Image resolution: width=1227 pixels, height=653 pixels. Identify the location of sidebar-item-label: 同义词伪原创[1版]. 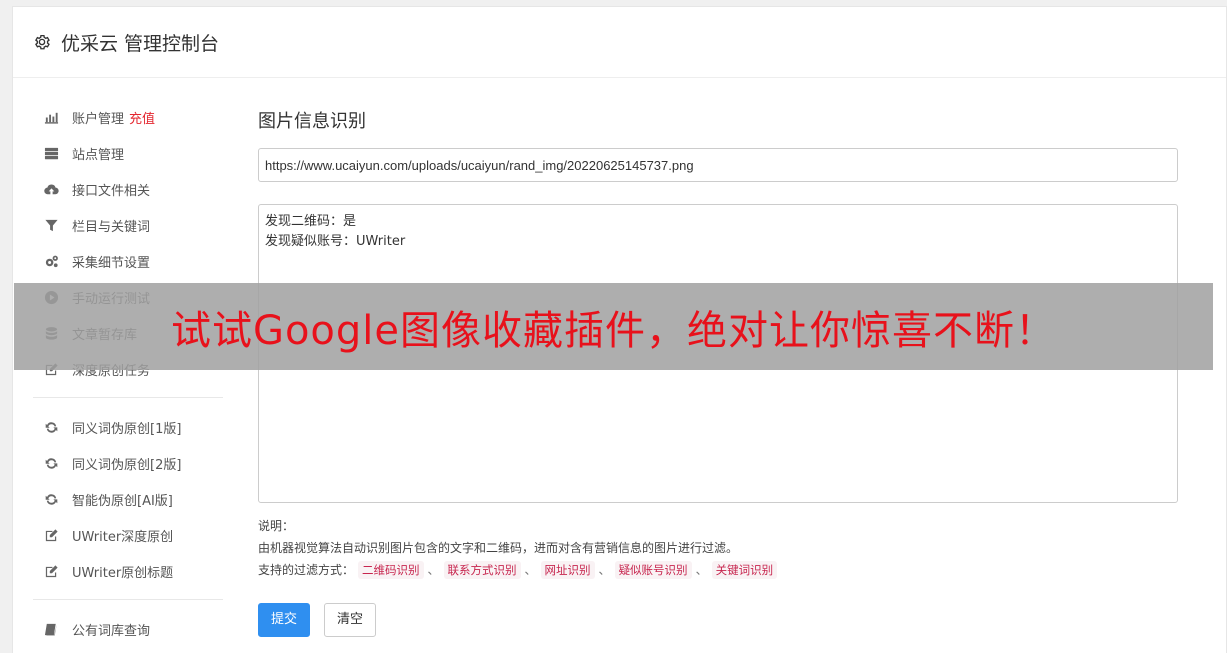
(127, 429).